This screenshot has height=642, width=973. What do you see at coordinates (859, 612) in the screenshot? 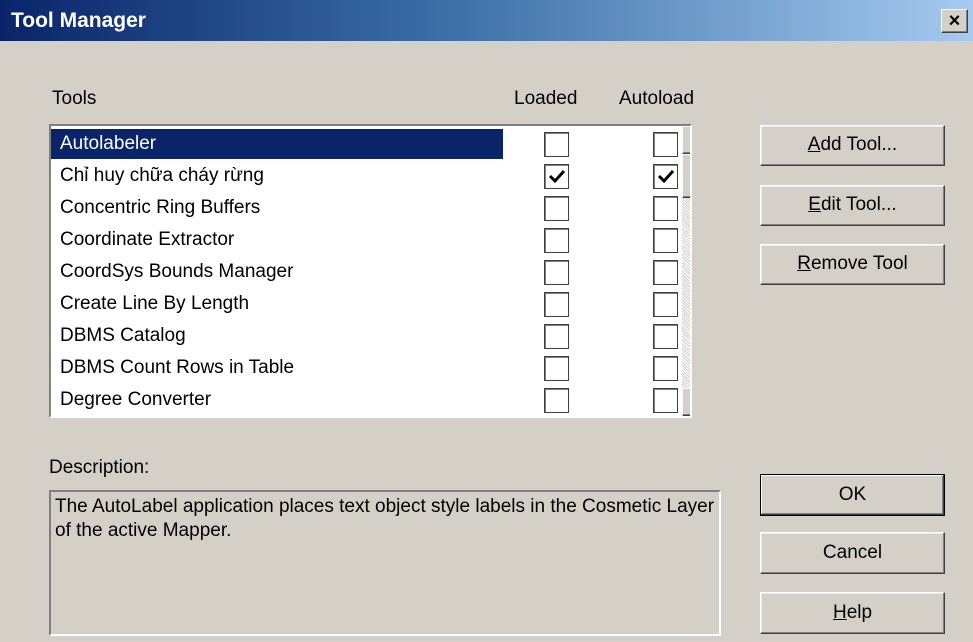
I see `help-label: elp` at bounding box center [859, 612].